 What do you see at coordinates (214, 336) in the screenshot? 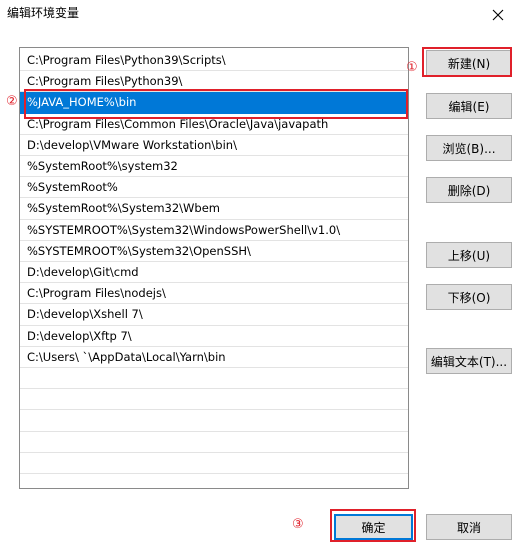
I see `list-item: D:\develop\Xftp 7\` at bounding box center [214, 336].